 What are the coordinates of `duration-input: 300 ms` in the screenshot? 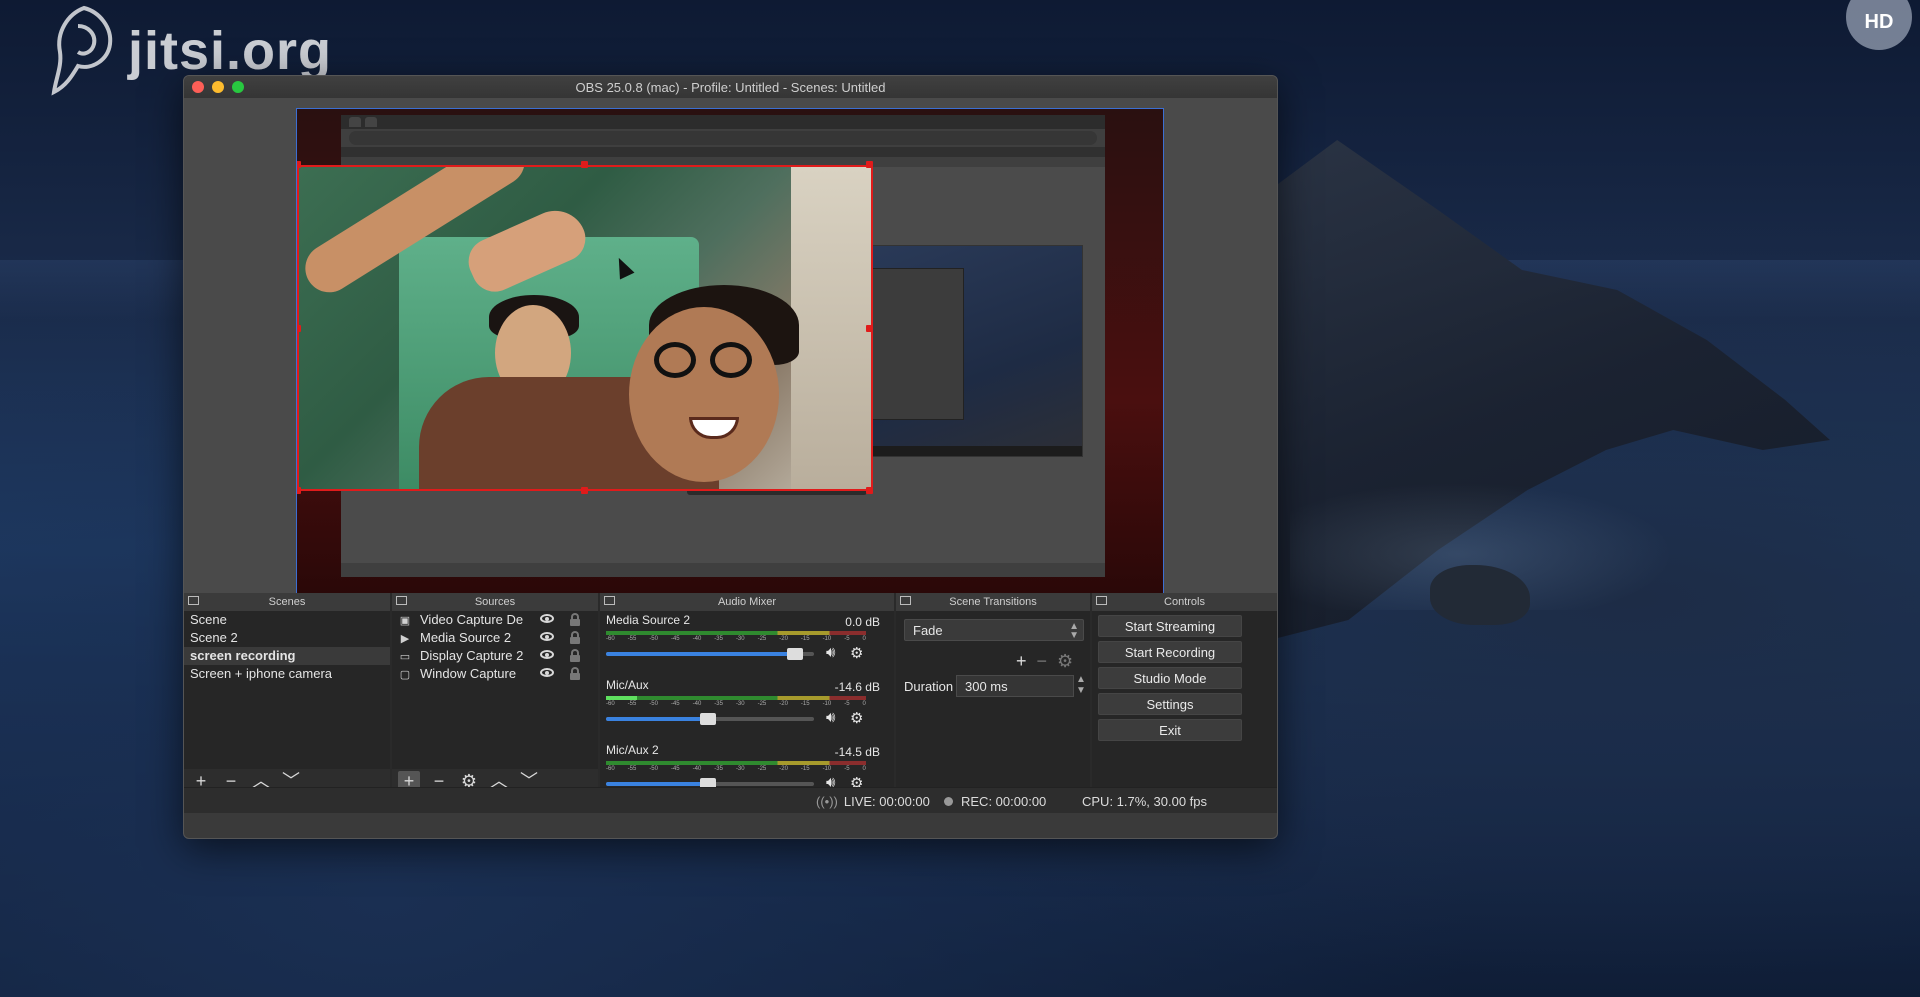 It's located at (1015, 686).